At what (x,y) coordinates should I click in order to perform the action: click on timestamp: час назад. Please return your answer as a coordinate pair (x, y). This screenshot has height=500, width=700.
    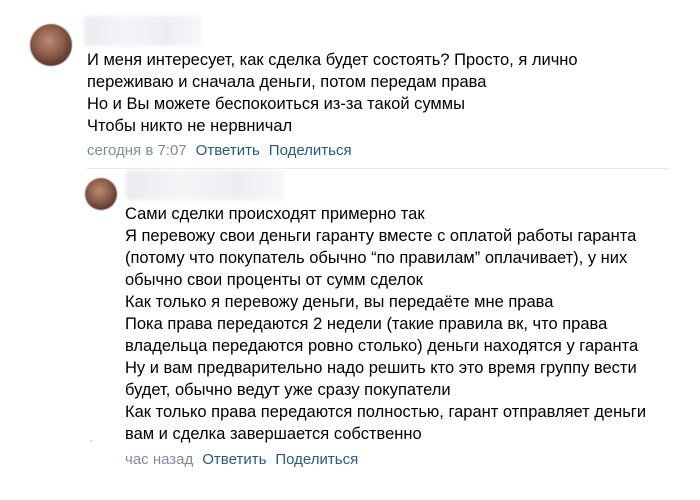
    Looking at the image, I should click on (159, 459).